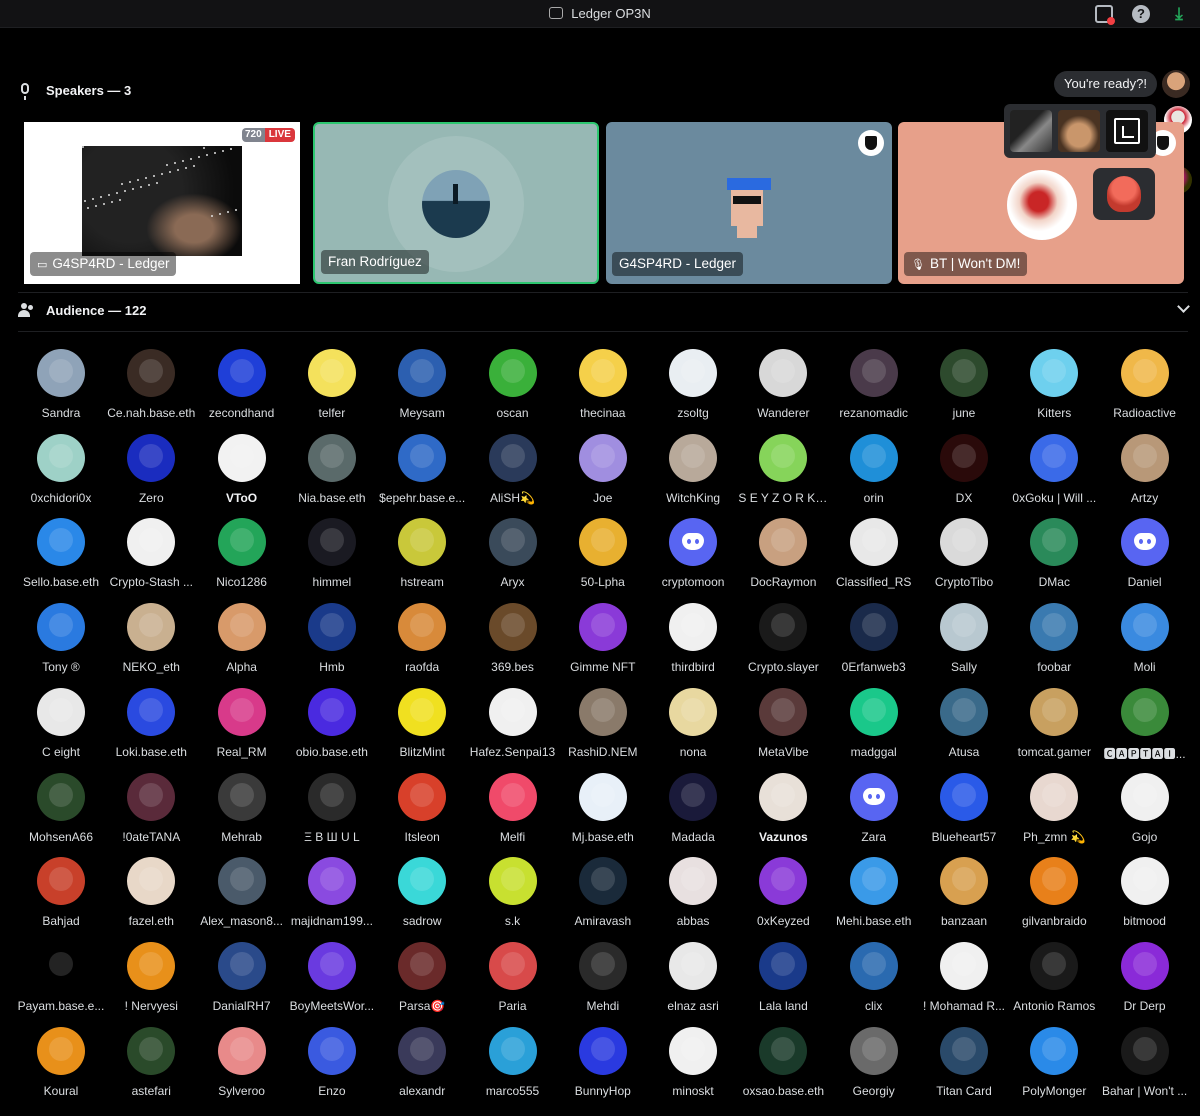 Image resolution: width=1200 pixels, height=1116 pixels. Describe the element at coordinates (964, 727) in the screenshot. I see `audience-member: Atusa` at that location.